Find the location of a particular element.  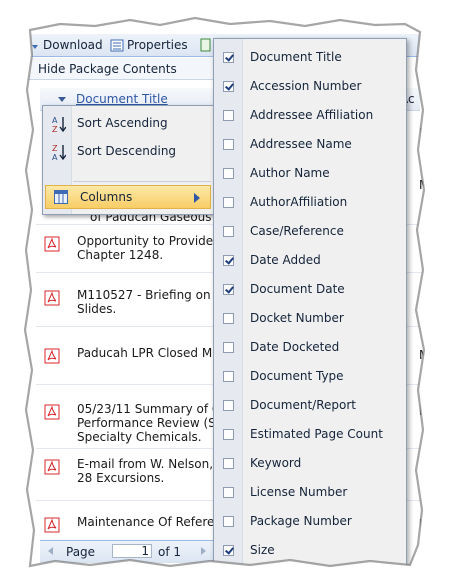

hide-package-contents: Hide Package Contents is located at coordinates (126, 69).